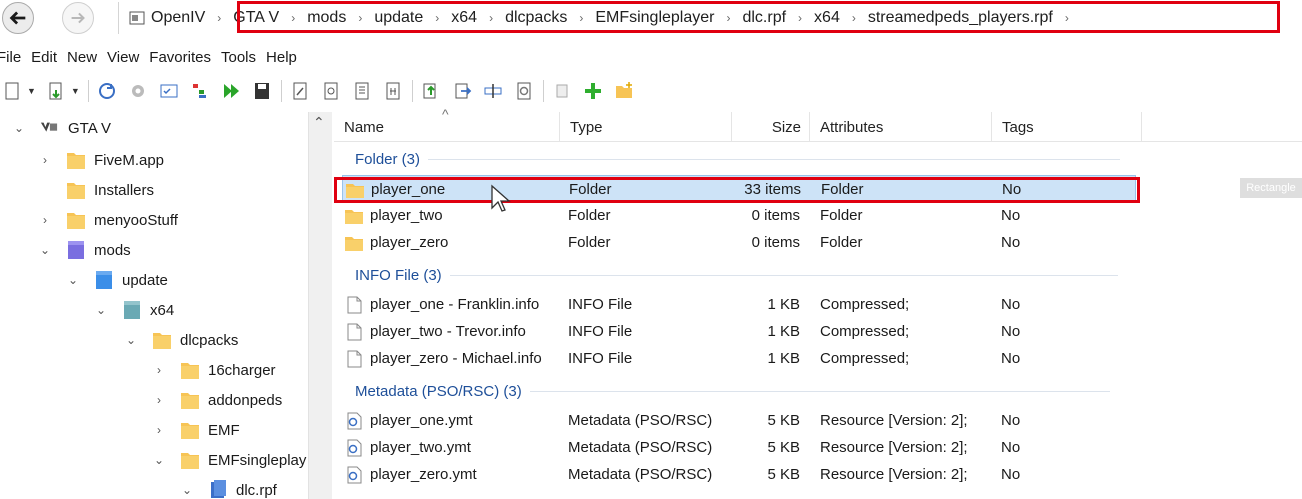  I want to click on forward-button, so click(78, 18).